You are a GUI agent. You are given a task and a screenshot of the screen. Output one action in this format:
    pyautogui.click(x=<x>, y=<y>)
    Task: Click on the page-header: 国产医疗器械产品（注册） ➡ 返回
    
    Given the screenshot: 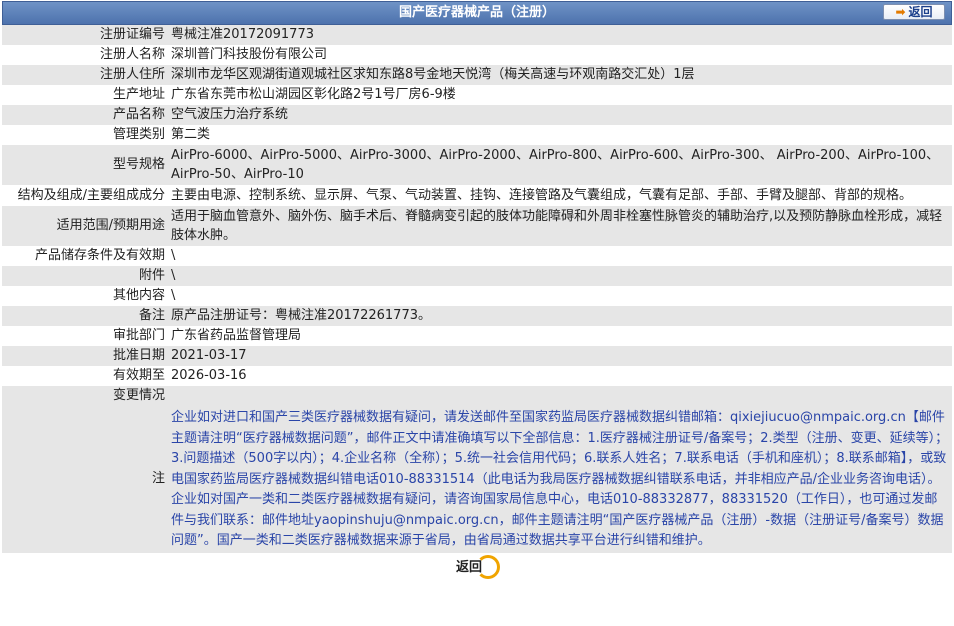 What is the action you would take?
    pyautogui.click(x=477, y=13)
    